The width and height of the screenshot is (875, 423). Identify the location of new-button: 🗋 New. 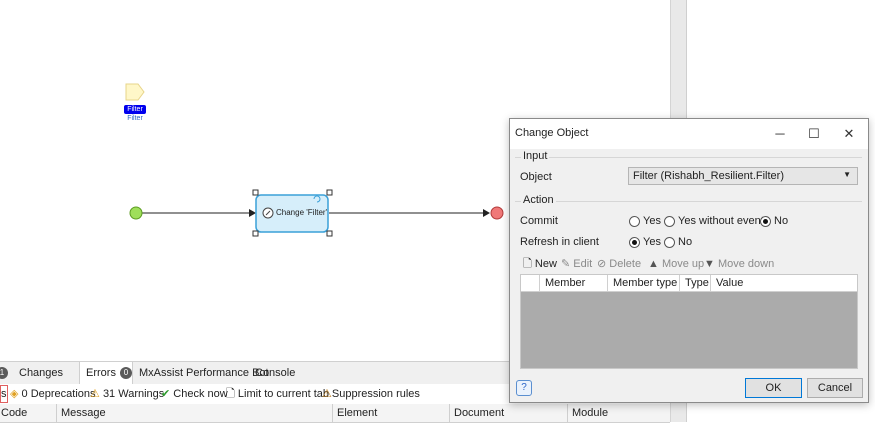
(540, 264).